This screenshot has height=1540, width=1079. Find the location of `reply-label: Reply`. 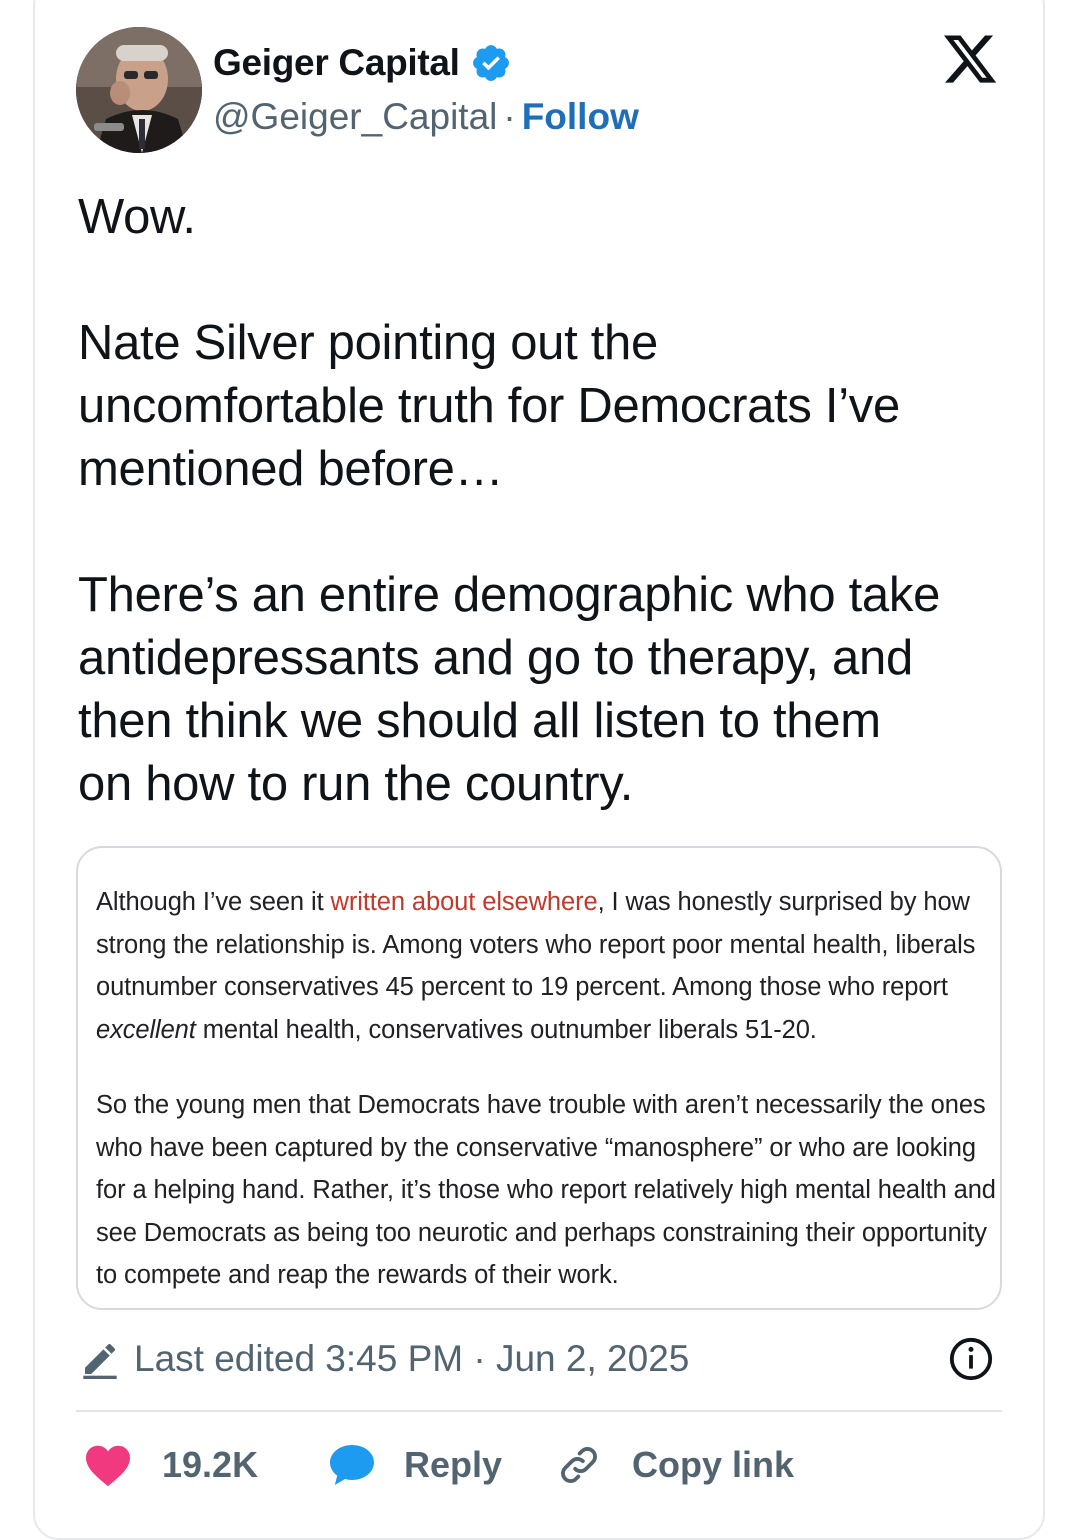

reply-label: Reply is located at coordinates (453, 1464).